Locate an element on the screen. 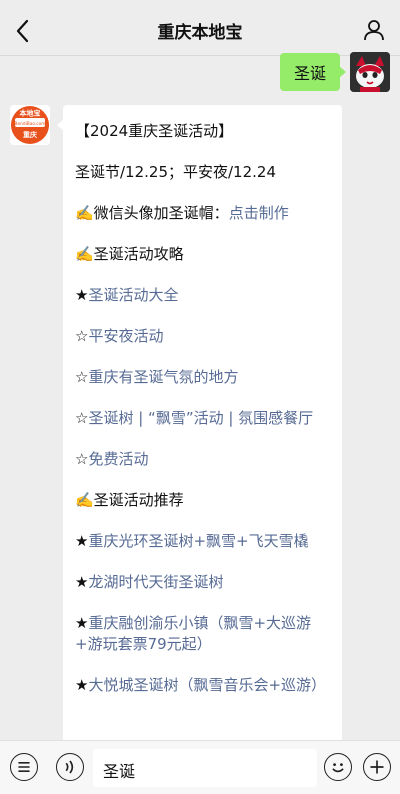 The image size is (400, 794). person-outline-icon is located at coordinates (374, 30).